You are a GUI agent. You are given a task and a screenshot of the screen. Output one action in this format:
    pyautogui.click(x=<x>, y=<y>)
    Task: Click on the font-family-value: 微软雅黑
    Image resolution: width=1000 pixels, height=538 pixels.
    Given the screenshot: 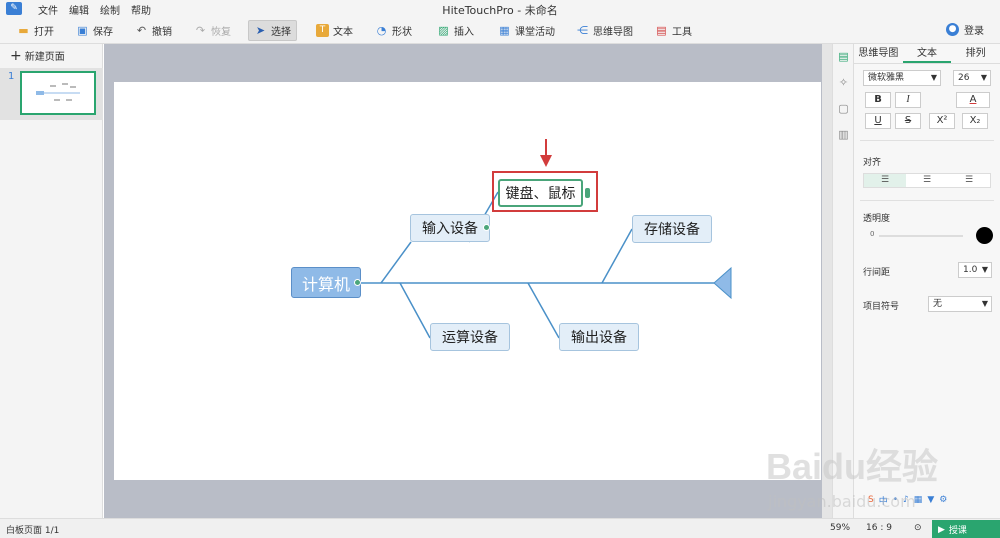 What is the action you would take?
    pyautogui.click(x=886, y=78)
    